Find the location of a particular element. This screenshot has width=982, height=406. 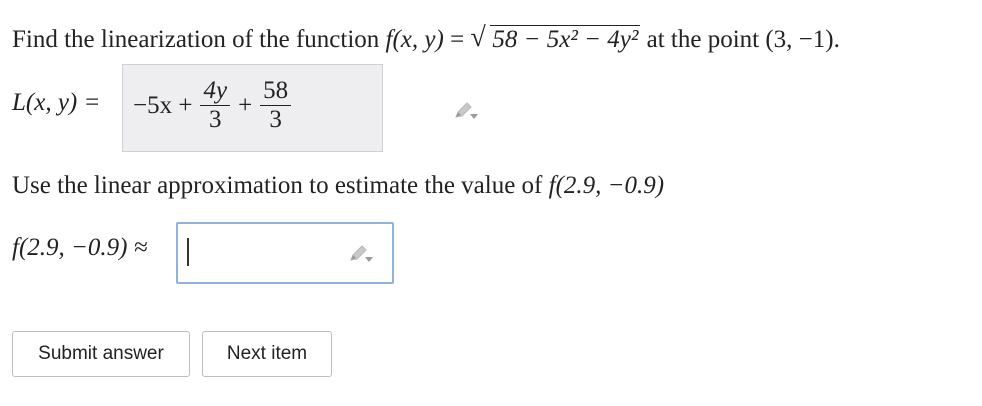

linearization-expression: −5x + 4y 3 + 58 3 is located at coordinates (214, 105).